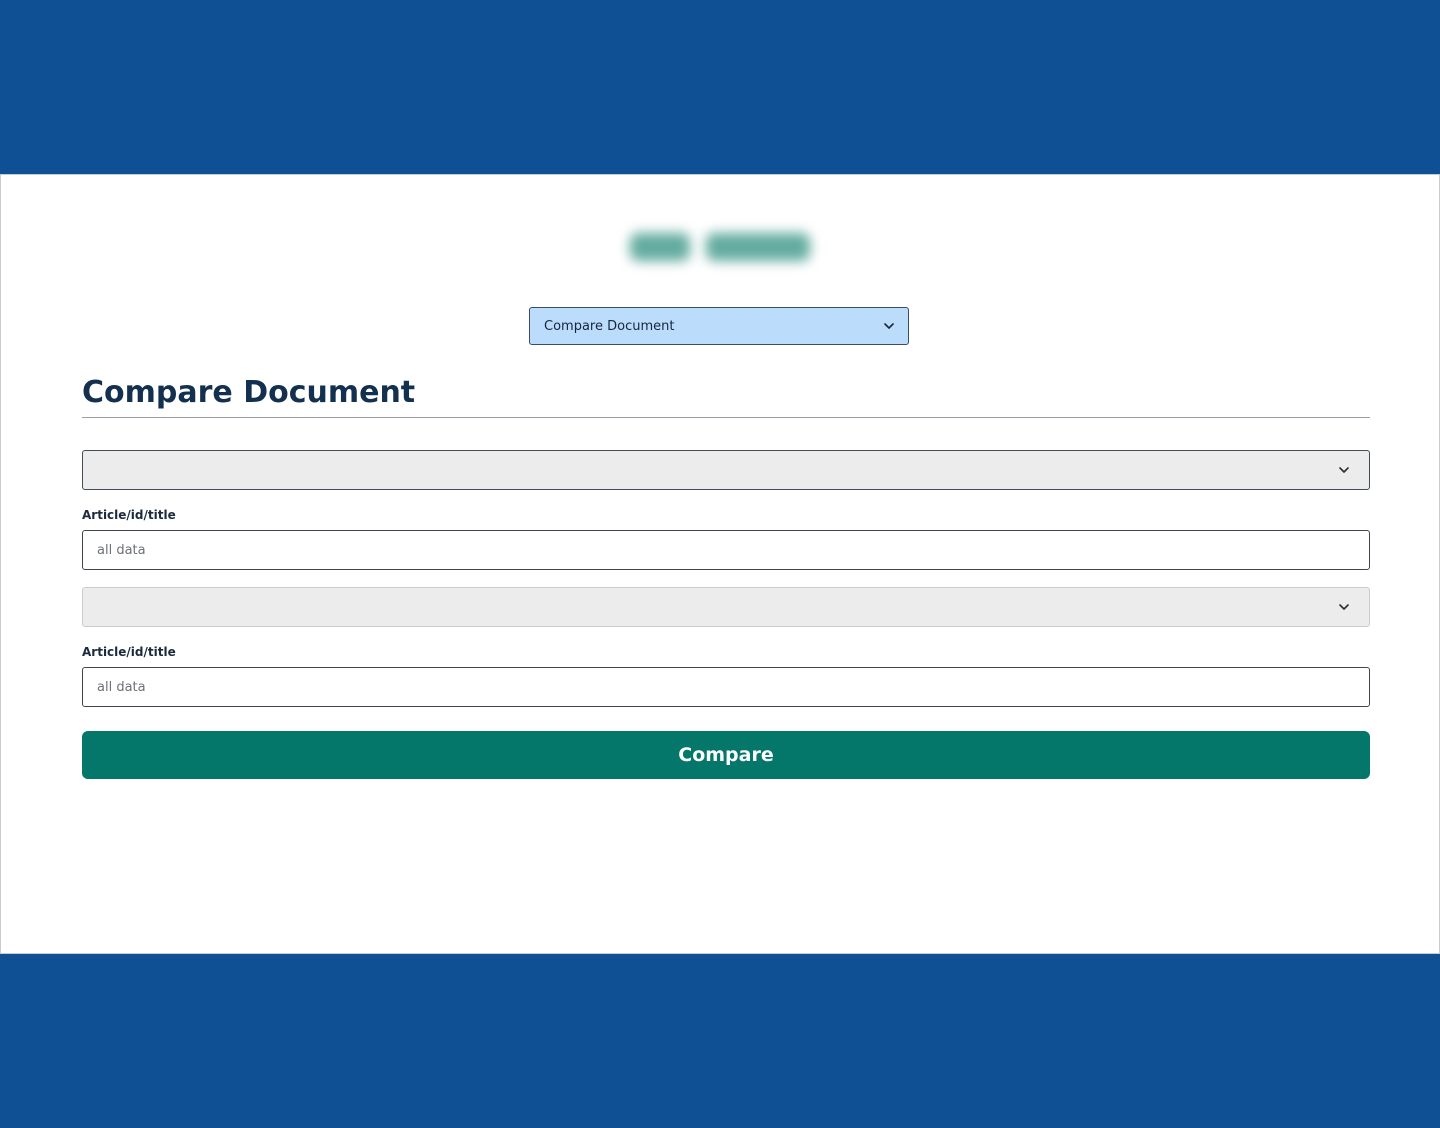  What do you see at coordinates (726, 607) in the screenshot?
I see `source-2-dropdown` at bounding box center [726, 607].